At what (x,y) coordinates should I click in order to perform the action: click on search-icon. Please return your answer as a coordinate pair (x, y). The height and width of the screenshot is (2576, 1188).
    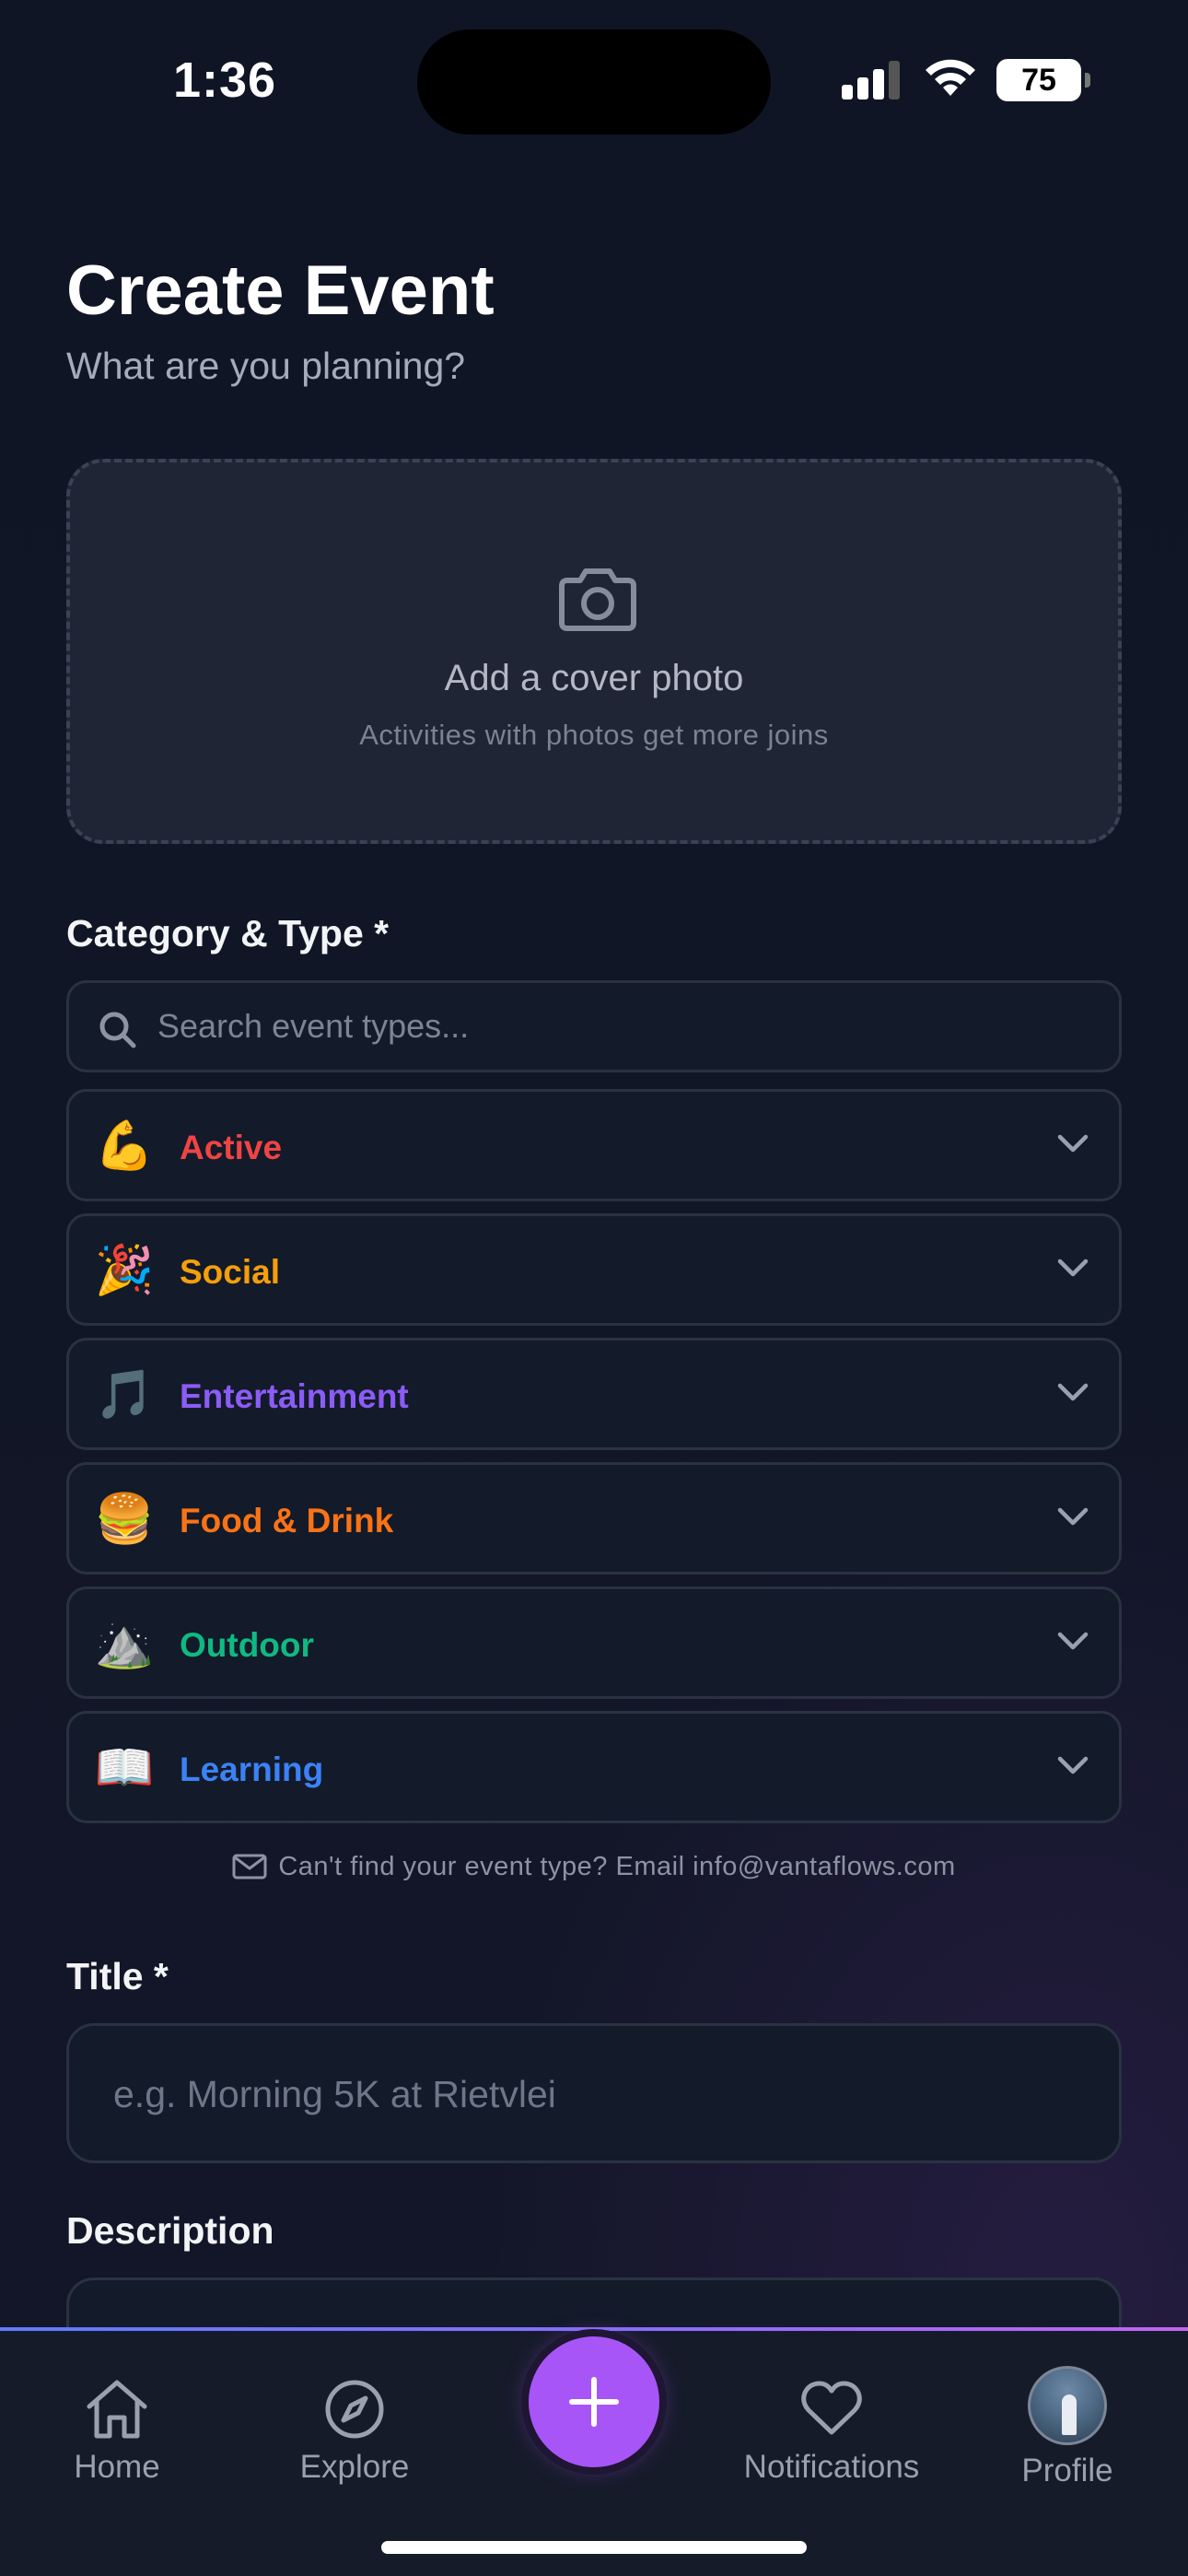
    Looking at the image, I should click on (117, 1030).